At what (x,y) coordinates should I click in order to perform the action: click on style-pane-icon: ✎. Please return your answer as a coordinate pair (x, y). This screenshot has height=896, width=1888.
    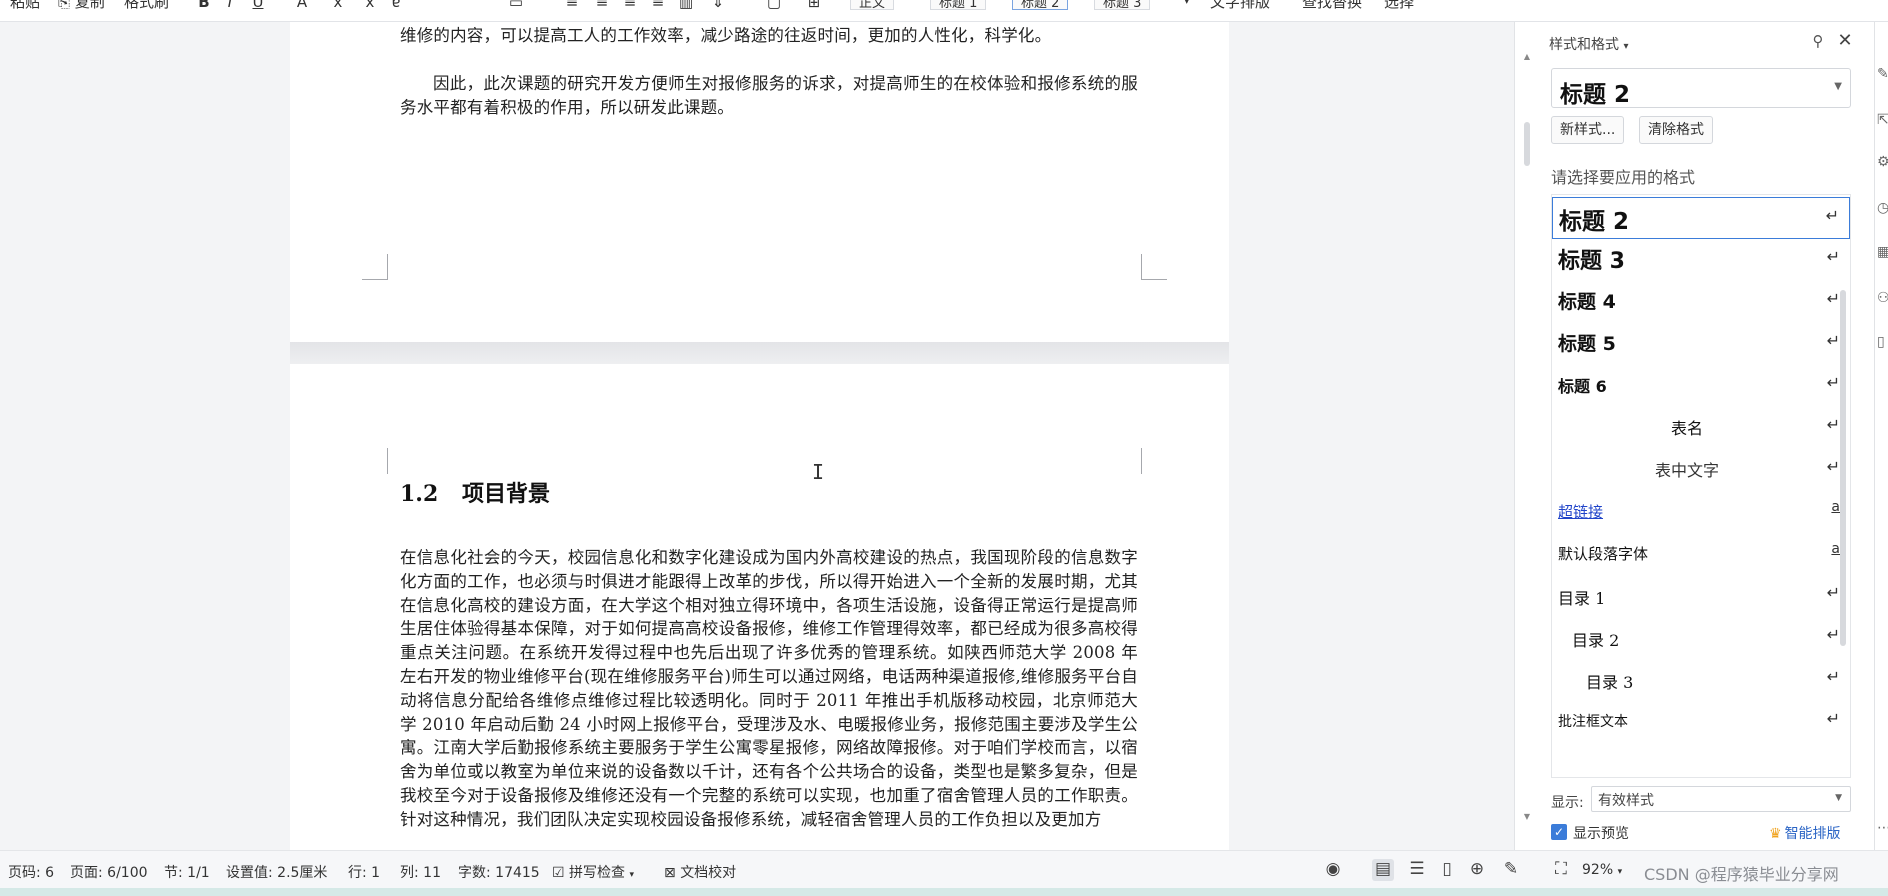
    Looking at the image, I should click on (1882, 75).